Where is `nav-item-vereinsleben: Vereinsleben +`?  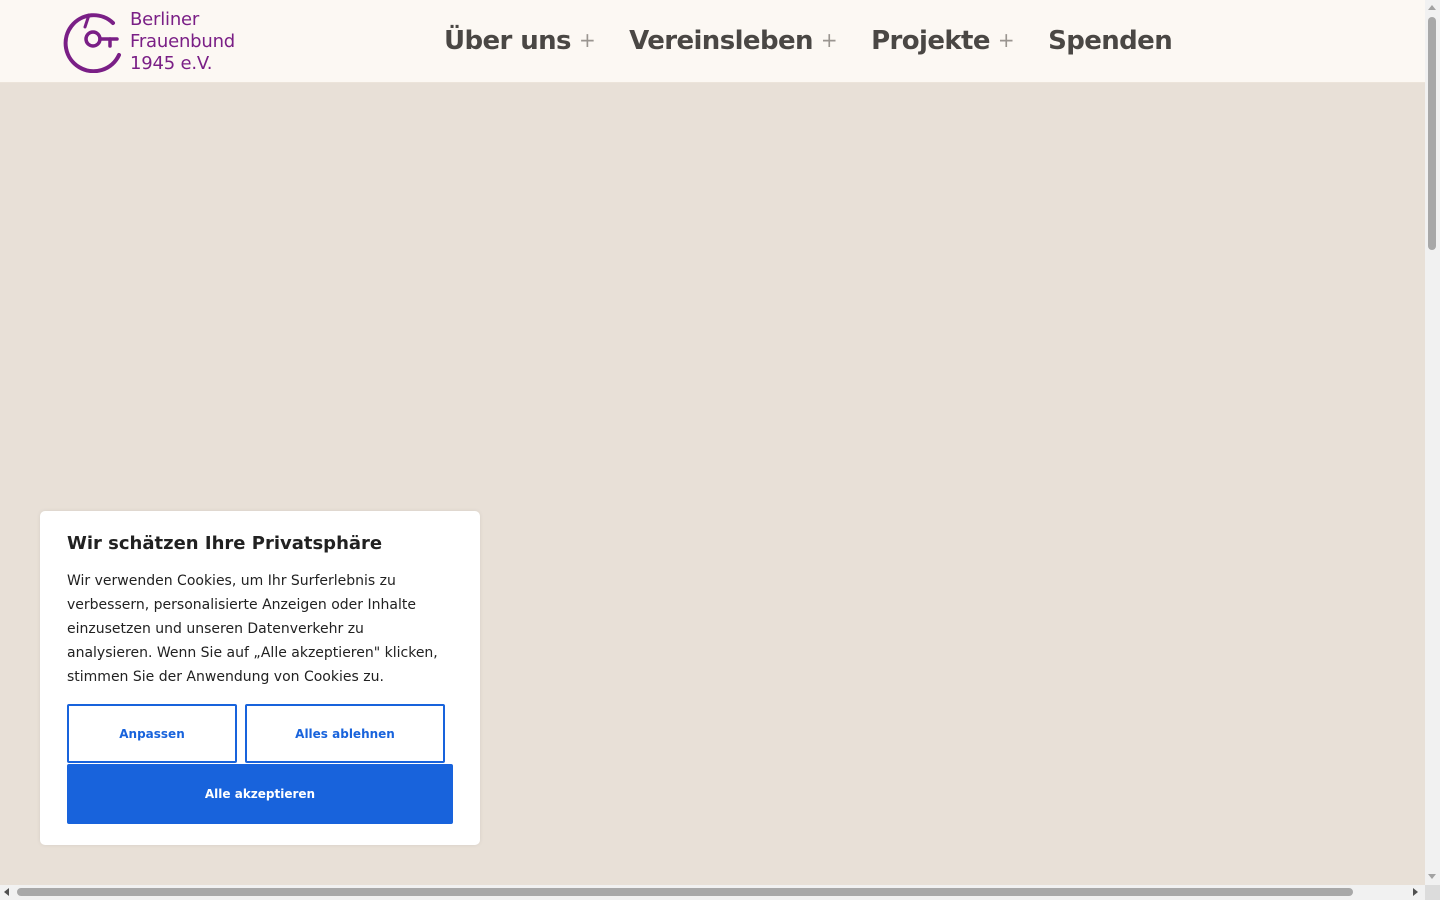
nav-item-vereinsleben: Vereinsleben + is located at coordinates (733, 41).